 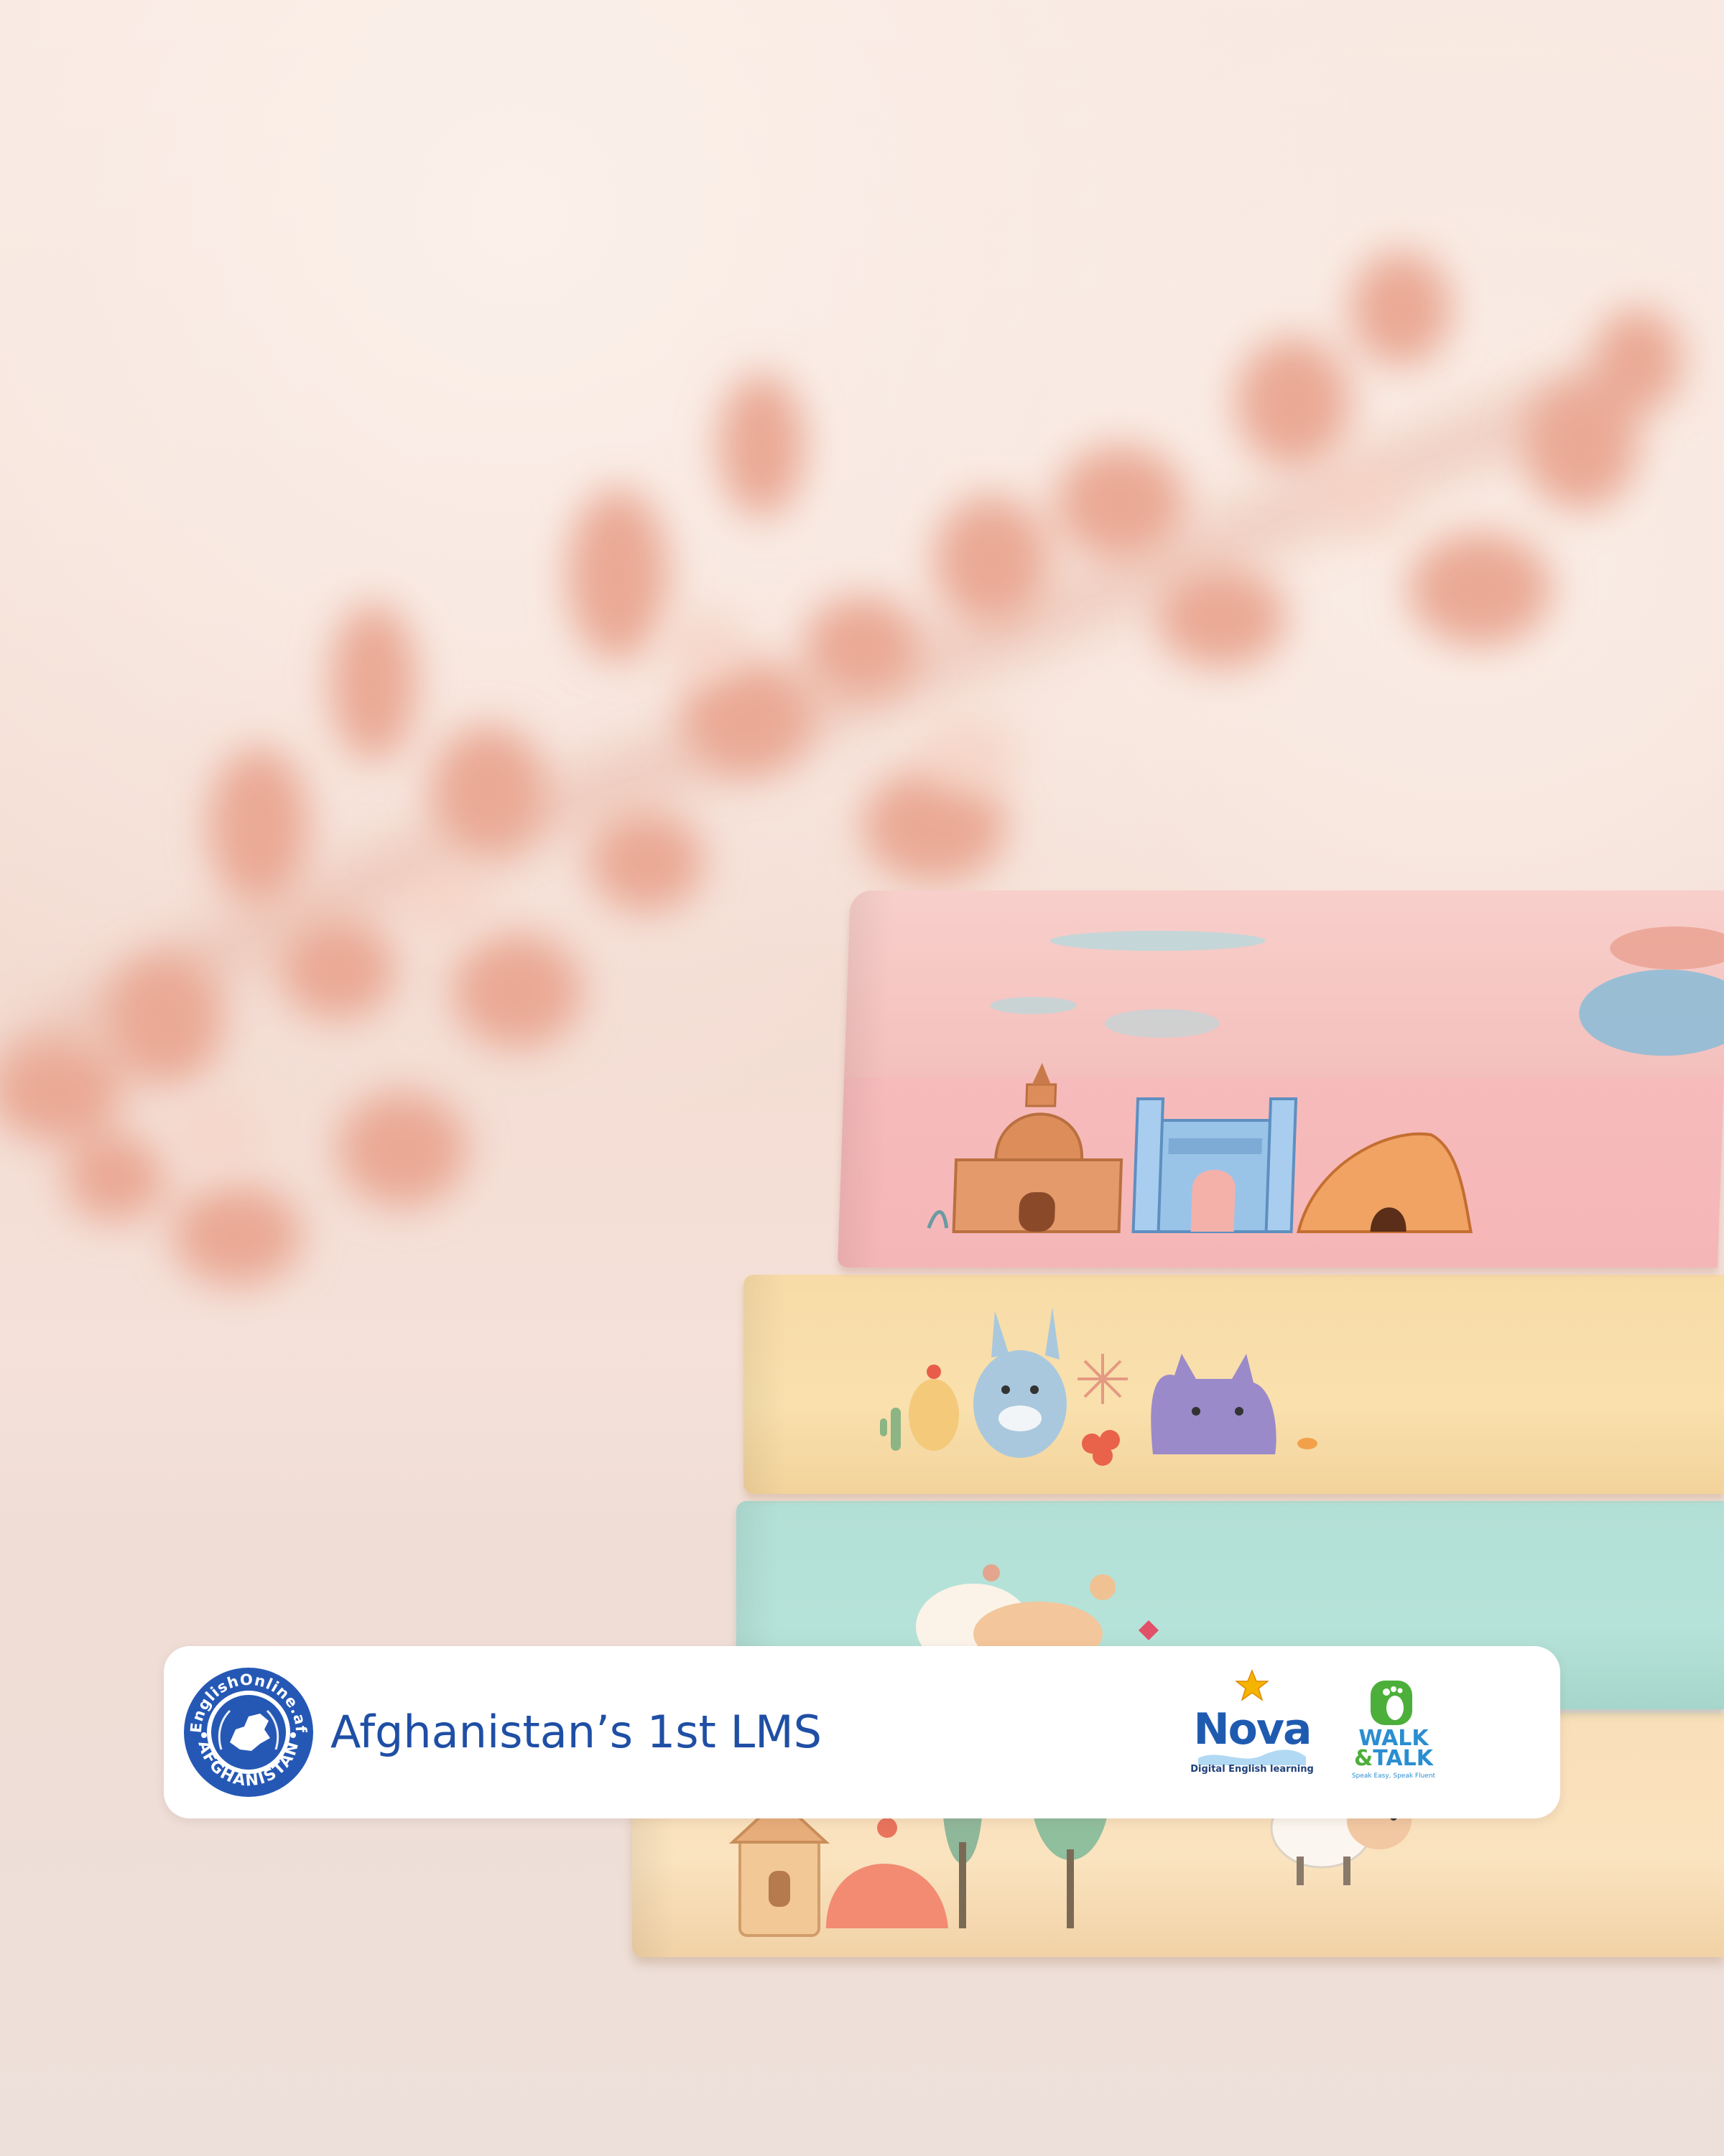 What do you see at coordinates (1393, 1776) in the screenshot?
I see `walk-and-talk-subtitle: Speak Easy, Speak Fluent` at bounding box center [1393, 1776].